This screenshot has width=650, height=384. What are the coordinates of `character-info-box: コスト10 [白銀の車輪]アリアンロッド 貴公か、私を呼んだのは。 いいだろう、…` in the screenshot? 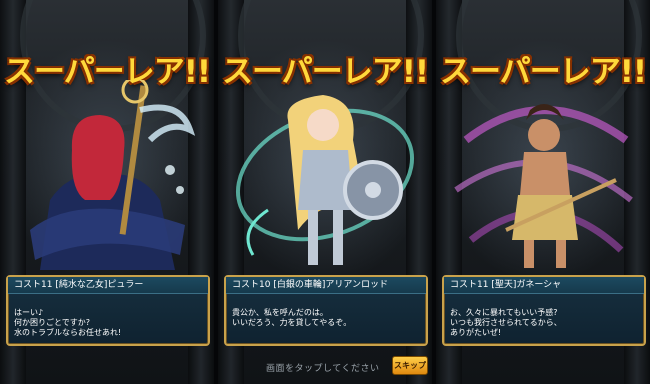 It's located at (326, 310).